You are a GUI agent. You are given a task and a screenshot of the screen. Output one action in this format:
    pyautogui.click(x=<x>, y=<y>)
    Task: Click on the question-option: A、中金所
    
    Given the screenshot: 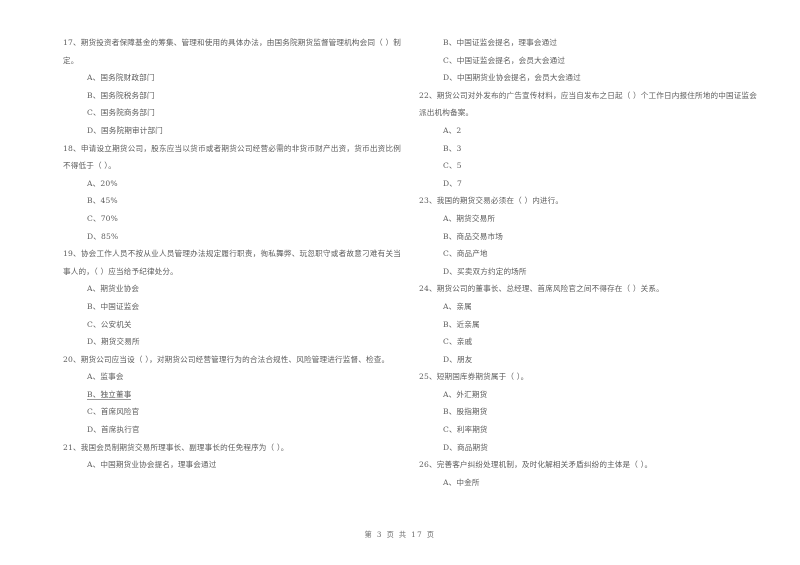 What is the action you would take?
    pyautogui.click(x=588, y=483)
    